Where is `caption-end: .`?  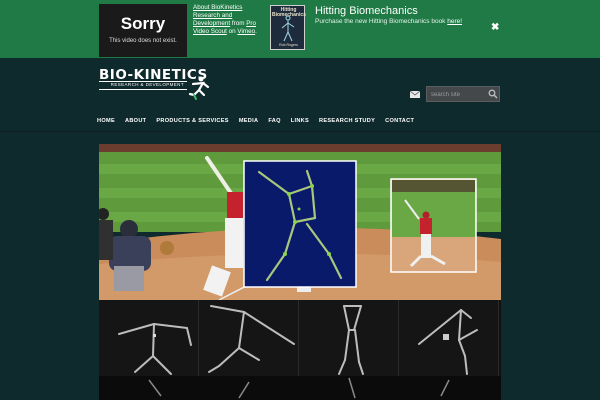
caption-end: . is located at coordinates (256, 31).